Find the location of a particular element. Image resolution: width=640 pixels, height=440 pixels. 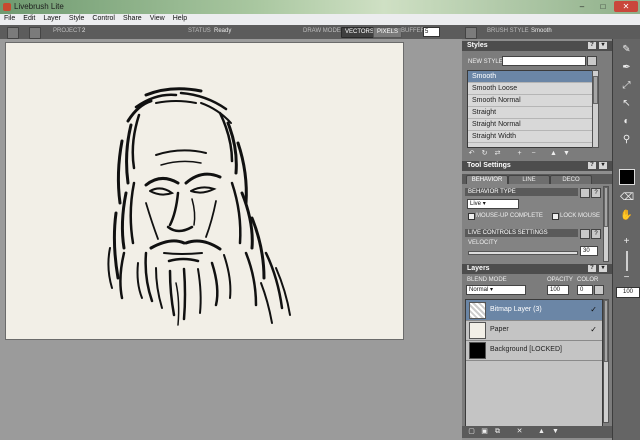

styles-menu-button: ▾ is located at coordinates (603, 45).